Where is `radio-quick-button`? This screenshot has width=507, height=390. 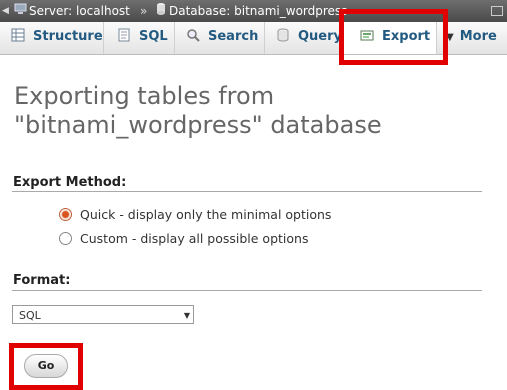 radio-quick-button is located at coordinates (65, 214).